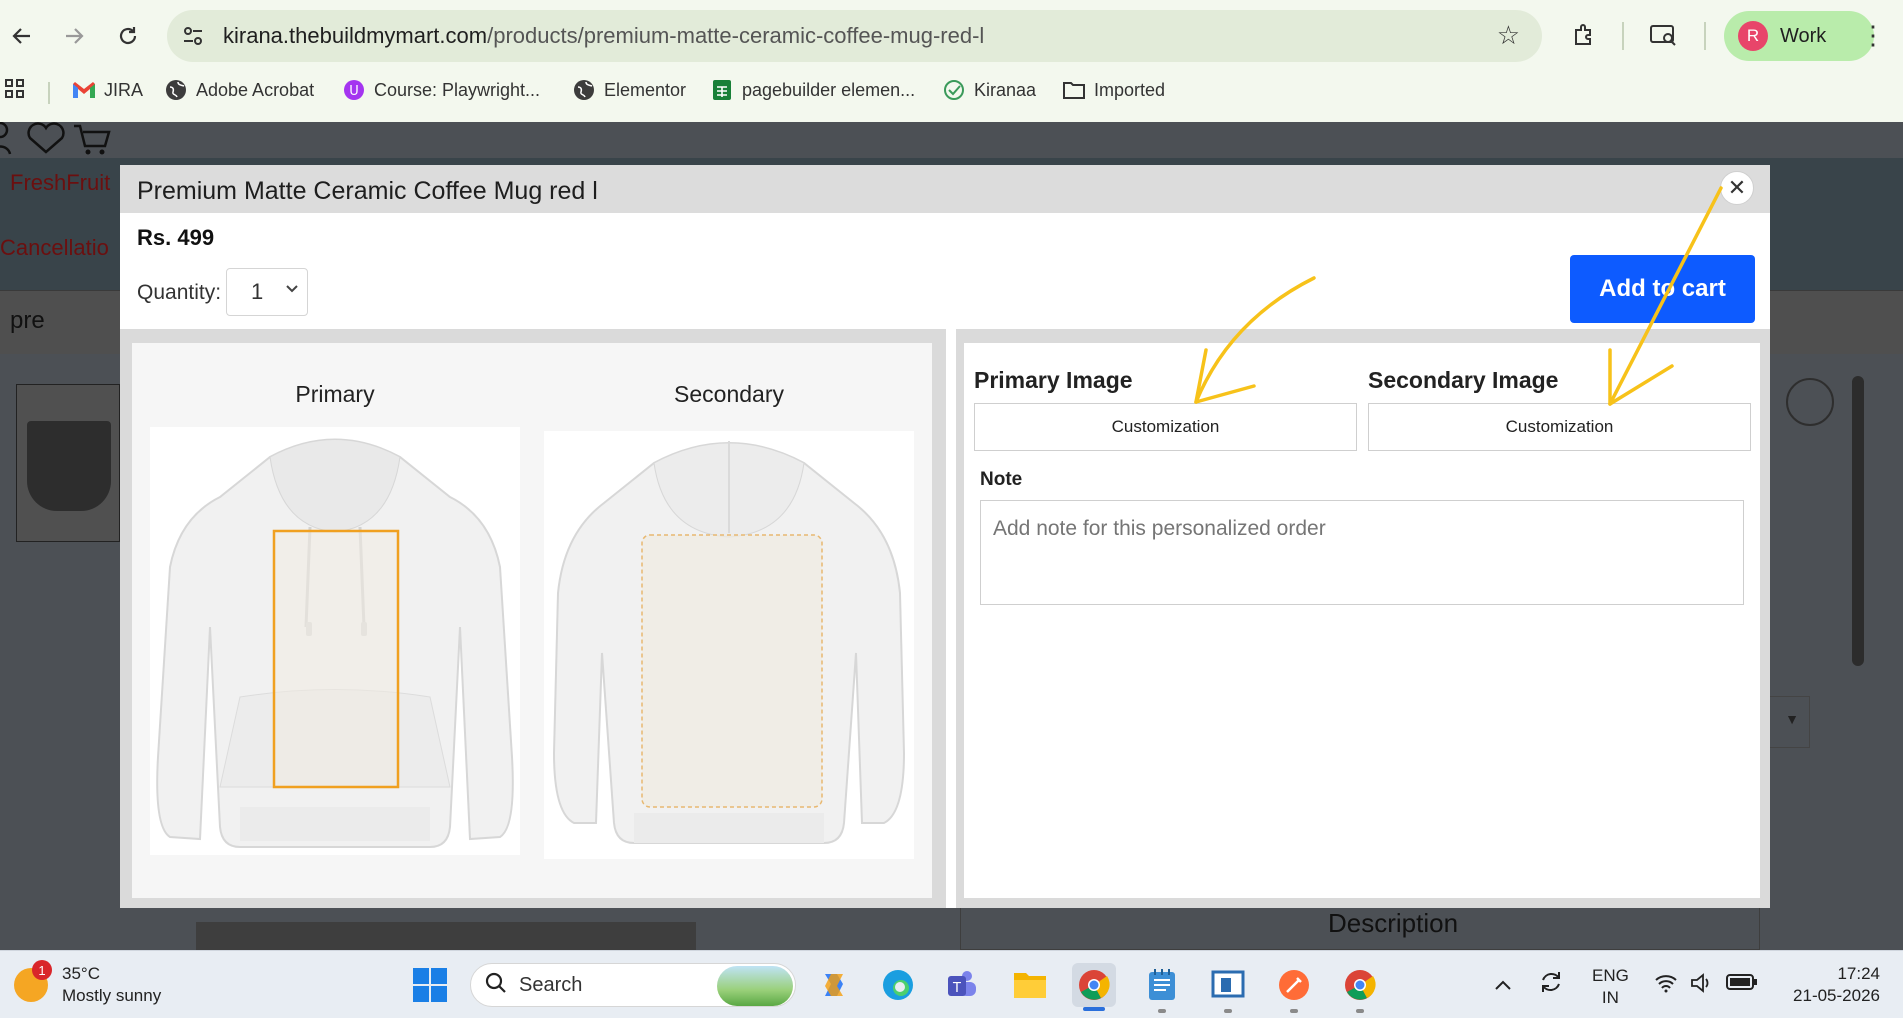  What do you see at coordinates (15, 89) in the screenshot?
I see `apps-grid-icon` at bounding box center [15, 89].